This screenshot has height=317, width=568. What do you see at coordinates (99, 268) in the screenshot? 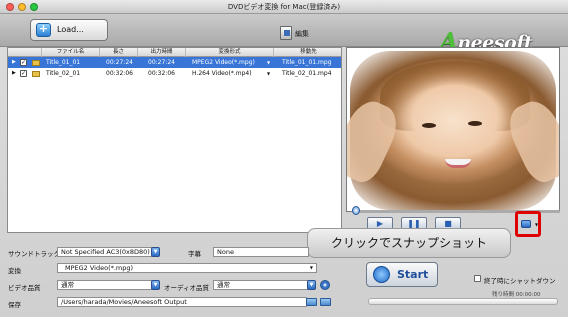
I see `convert-format-value: MPEG2 Video(*.mpg)` at bounding box center [99, 268].